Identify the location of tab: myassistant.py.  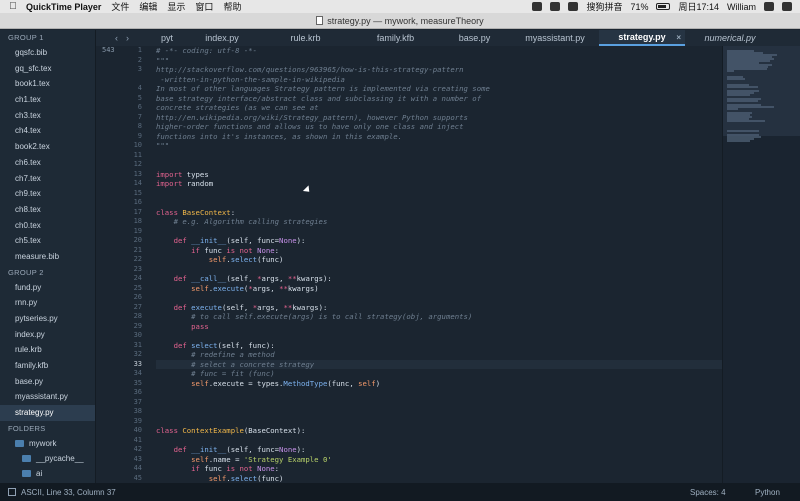
(555, 38).